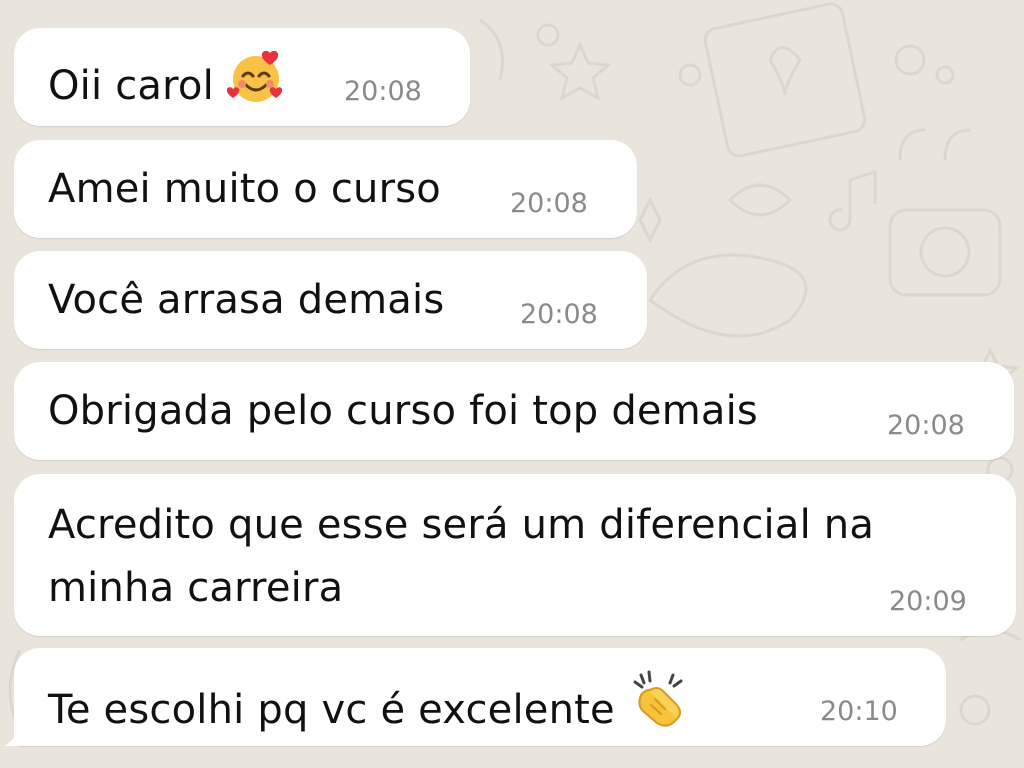 Image resolution: width=1024 pixels, height=768 pixels. Describe the element at coordinates (659, 706) in the screenshot. I see `clapping-hands-icon` at that location.